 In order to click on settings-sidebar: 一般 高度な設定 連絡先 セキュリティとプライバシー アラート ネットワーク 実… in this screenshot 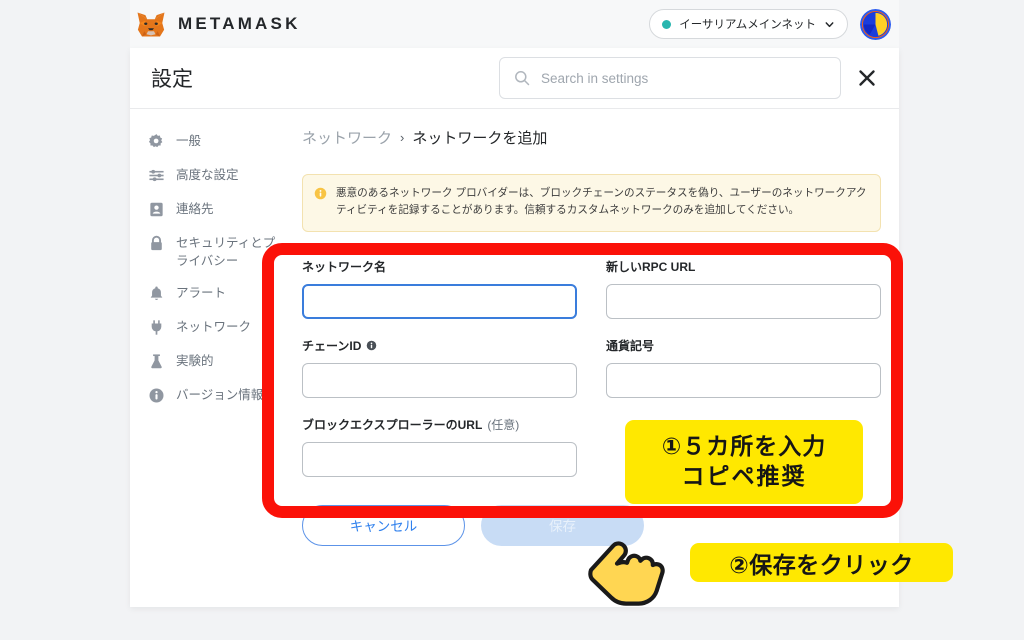, I will do `click(209, 358)`.